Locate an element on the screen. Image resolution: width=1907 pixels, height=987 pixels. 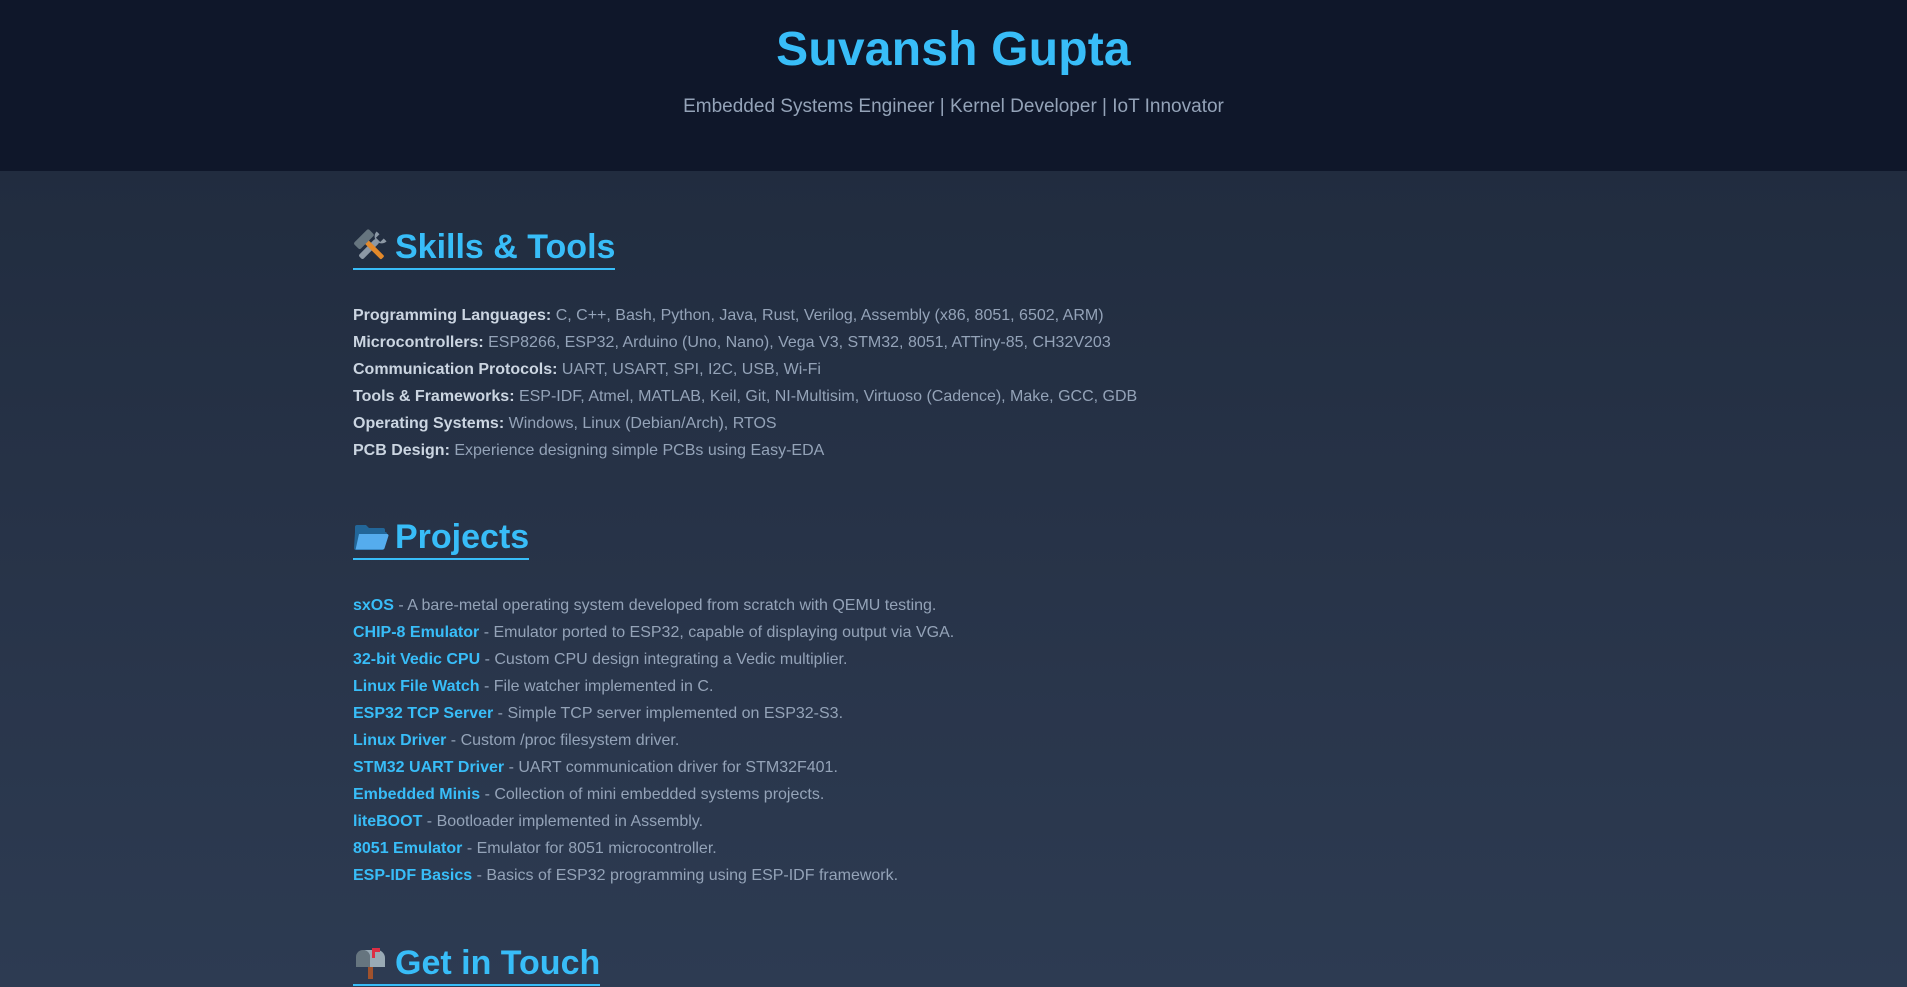
project-desc: - File watcher implemented in C. is located at coordinates (596, 686).